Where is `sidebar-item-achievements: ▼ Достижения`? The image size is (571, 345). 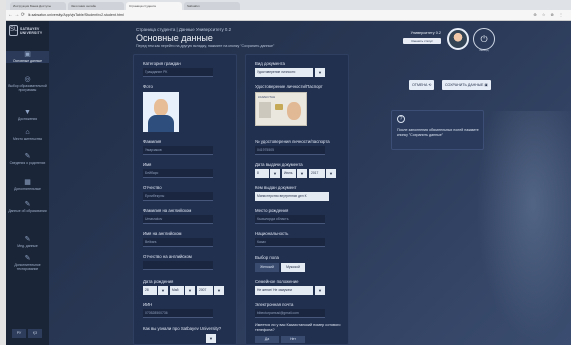 sidebar-item-achievements: ▼ Достижения is located at coordinates (27, 115).